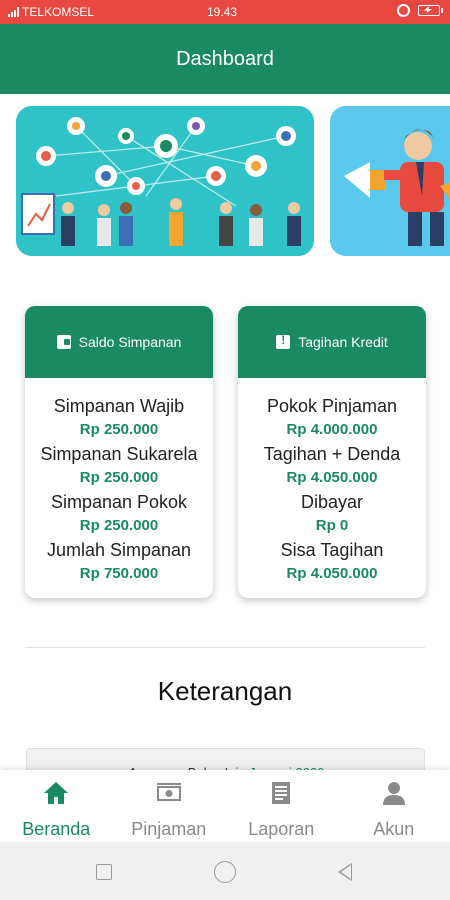  I want to click on megaphone-man-illustration, so click(390, 181).